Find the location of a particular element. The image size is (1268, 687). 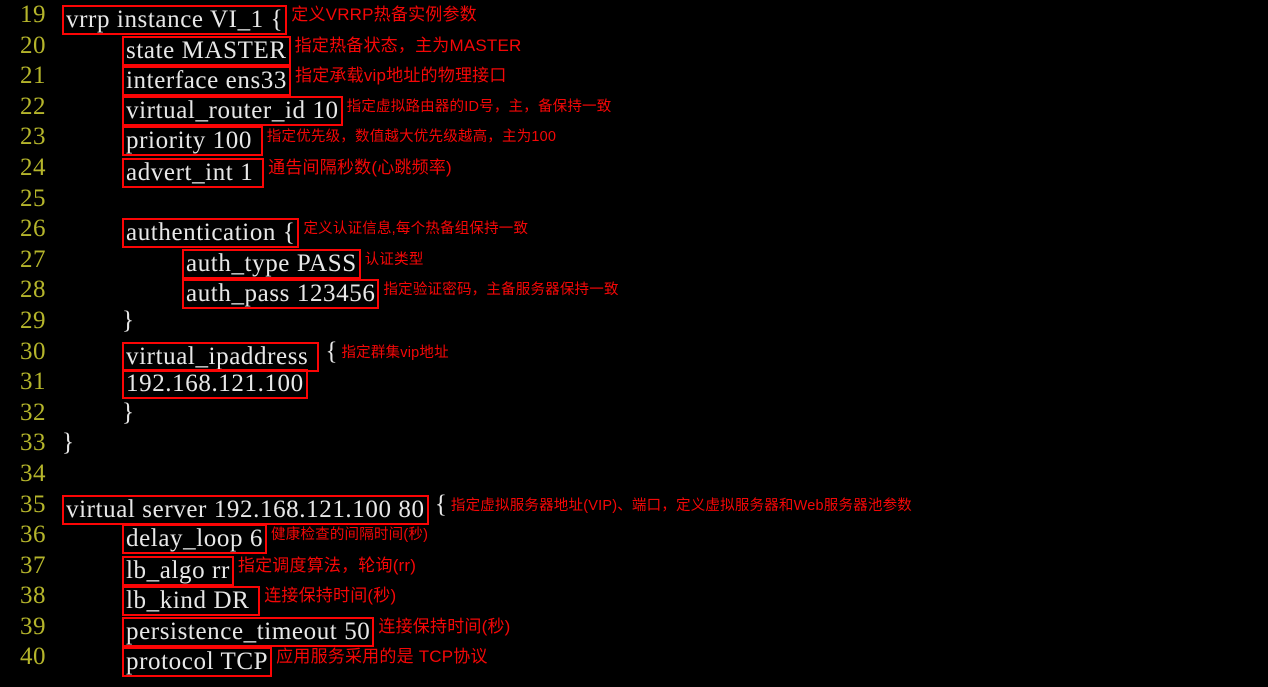

line-number: 39 is located at coordinates (33, 626).